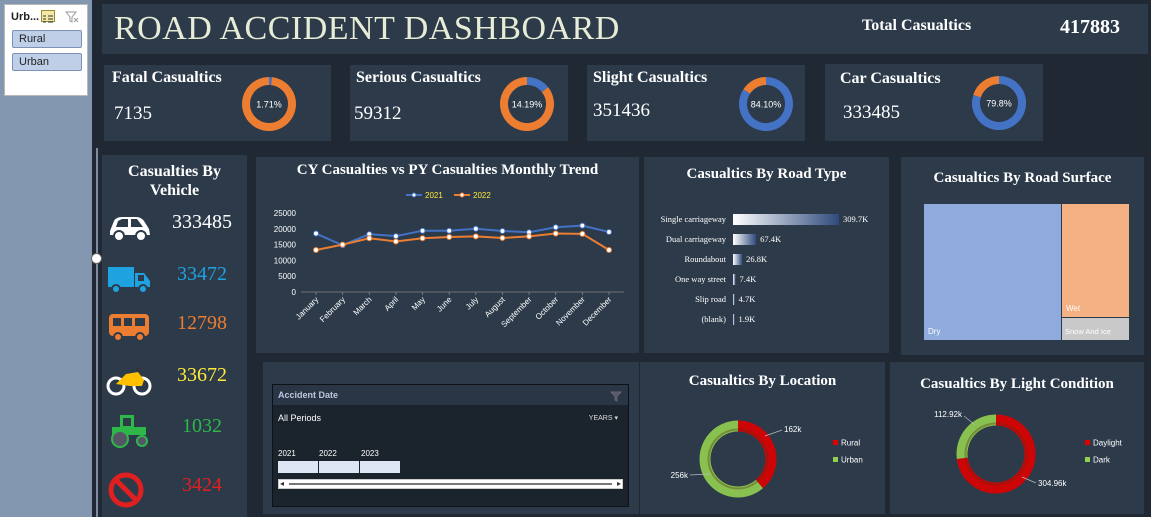 The height and width of the screenshot is (517, 1151). What do you see at coordinates (96, 258) in the screenshot?
I see `resize-handle` at bounding box center [96, 258].